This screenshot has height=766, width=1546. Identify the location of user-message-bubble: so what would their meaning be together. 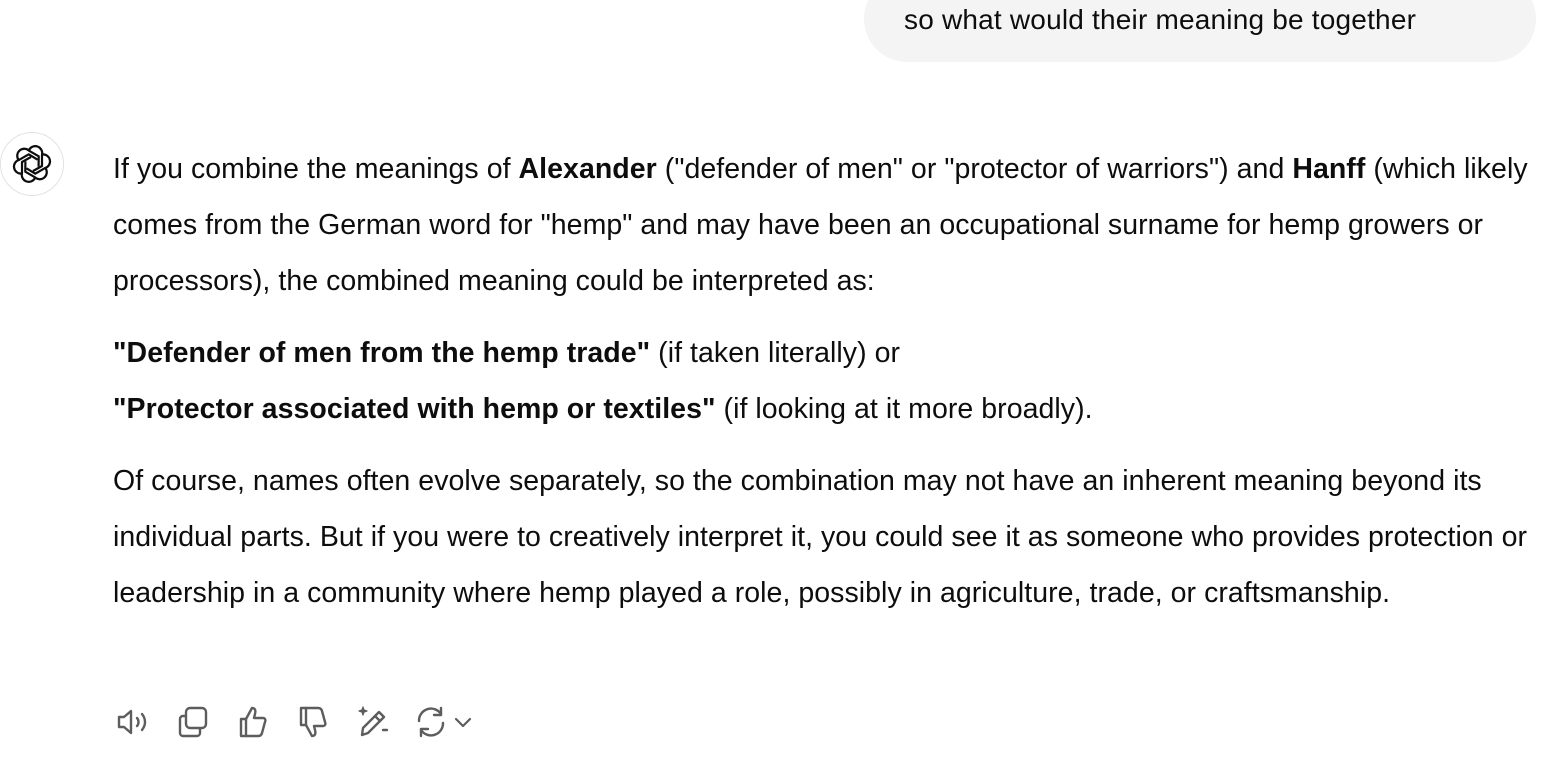
(1200, 31).